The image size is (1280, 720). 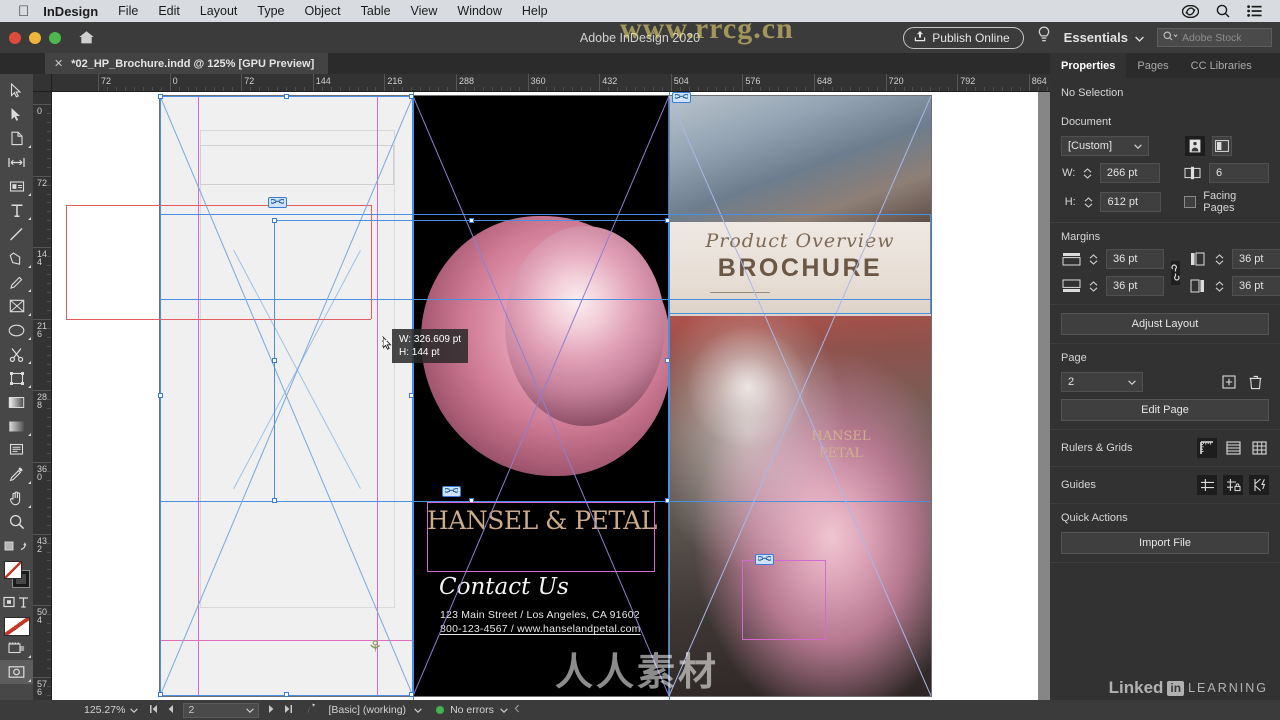 I want to click on ruler-origin, so click(x=42, y=83).